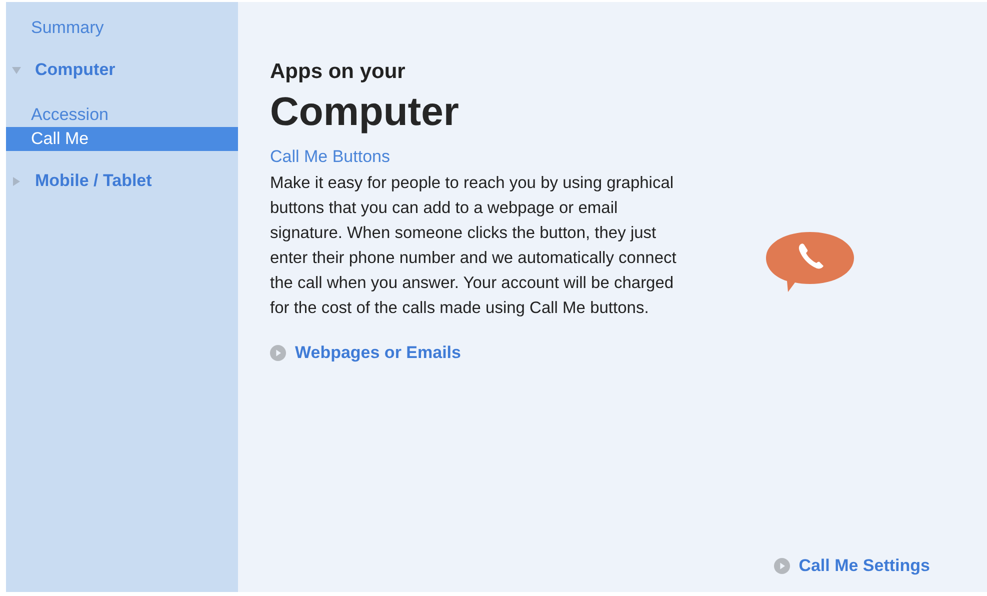 The height and width of the screenshot is (596, 987). What do you see at coordinates (122, 115) in the screenshot?
I see `sidebar-item: Accession` at bounding box center [122, 115].